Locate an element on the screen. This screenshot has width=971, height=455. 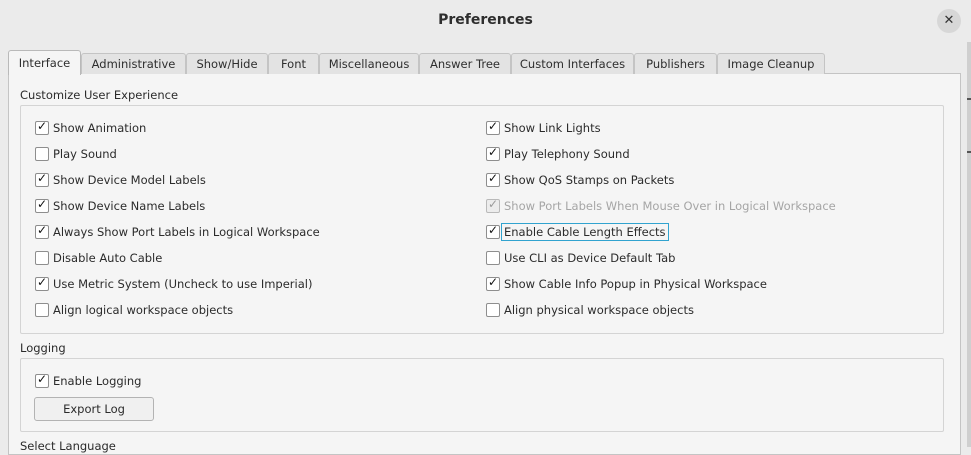
checkbox-label: Enable Cable Length Effects is located at coordinates (585, 232).